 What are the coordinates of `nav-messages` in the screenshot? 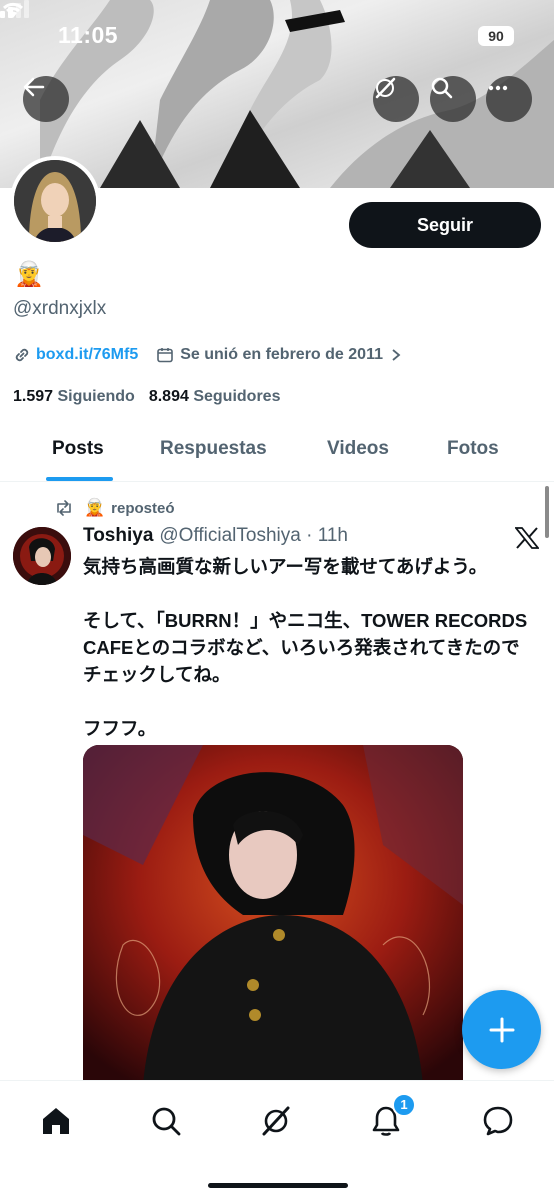 It's located at (498, 1121).